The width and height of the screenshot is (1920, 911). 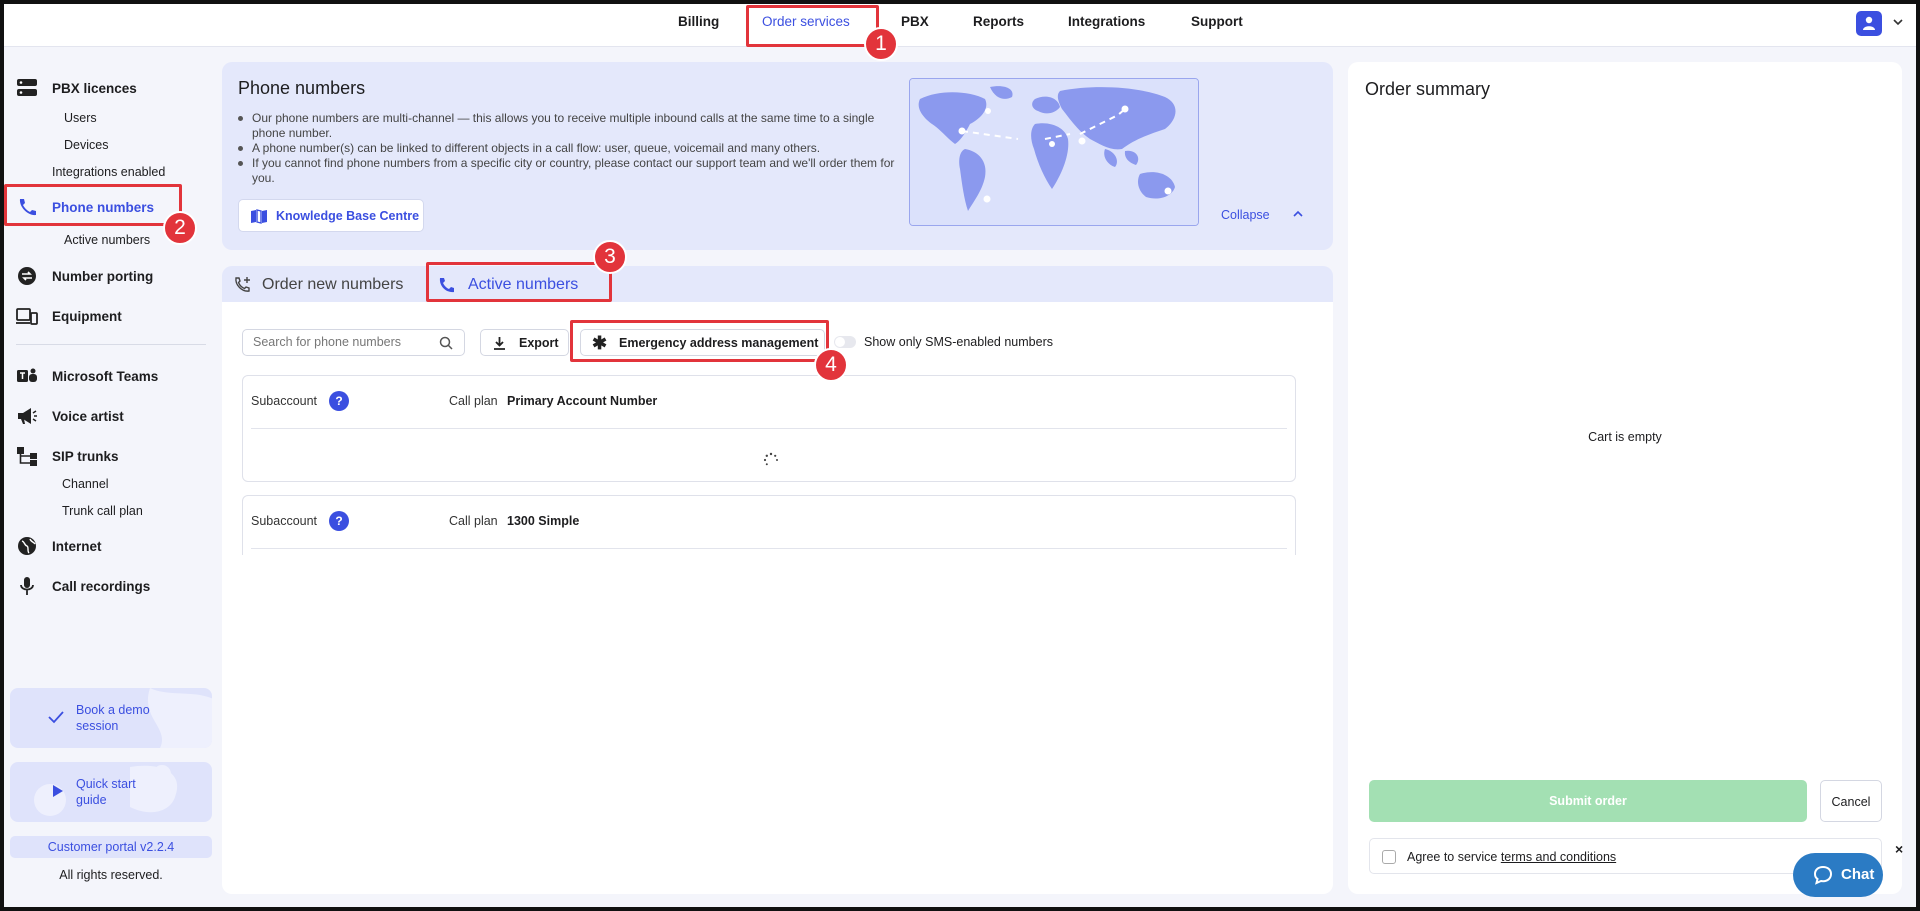 What do you see at coordinates (343, 342) in the screenshot?
I see `search-input` at bounding box center [343, 342].